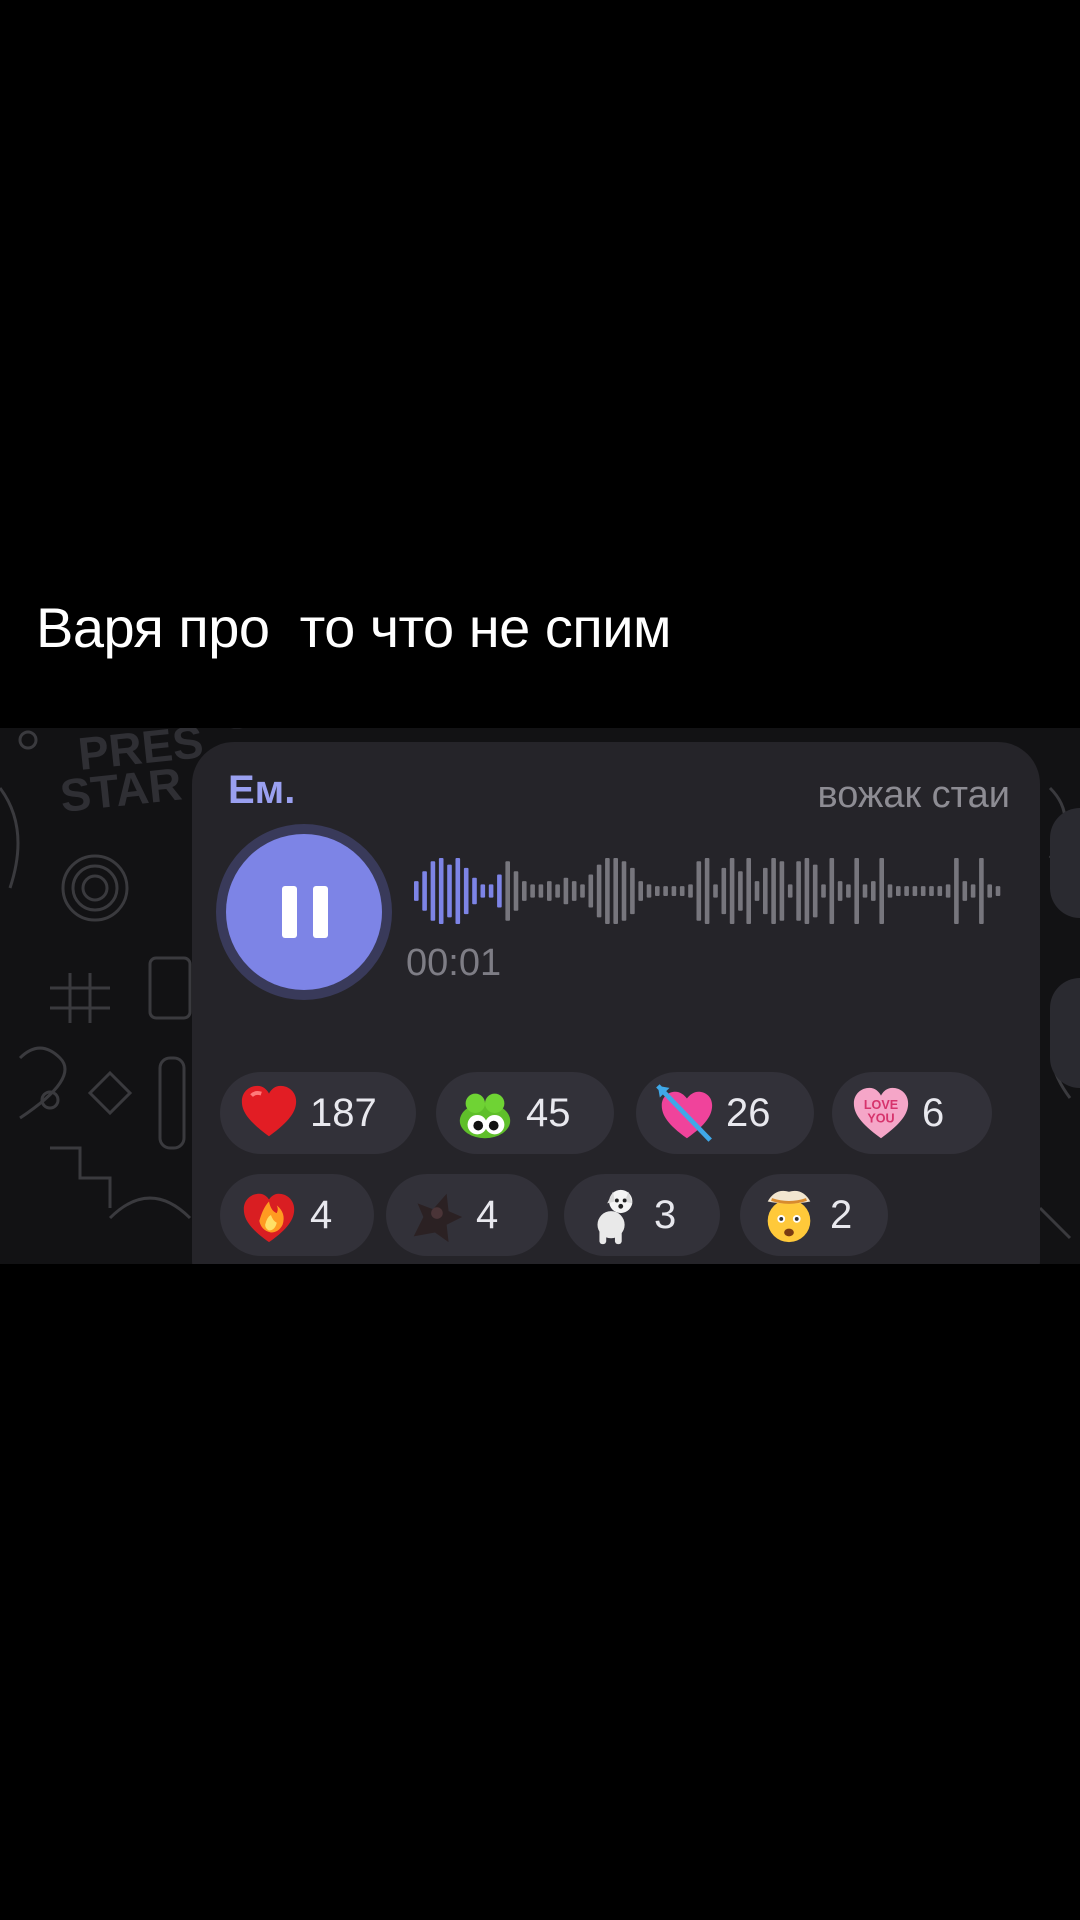 Image resolution: width=1080 pixels, height=1920 pixels. I want to click on reaction-chip-frog: 45, so click(525, 1113).